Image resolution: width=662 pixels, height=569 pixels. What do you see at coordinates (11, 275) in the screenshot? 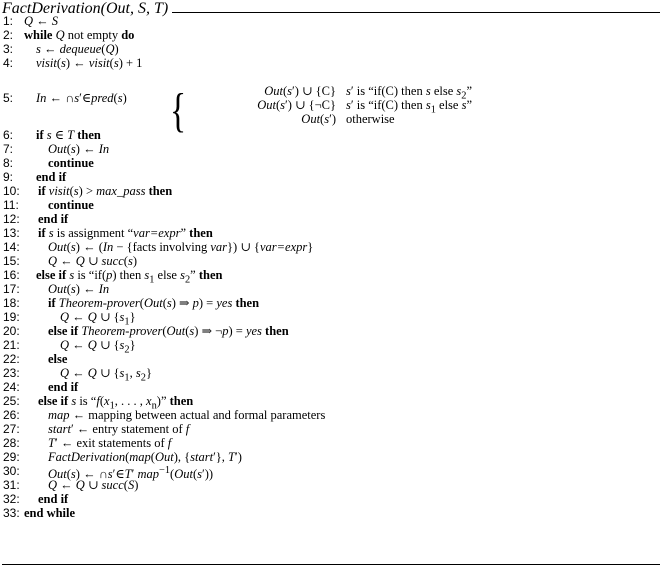
I see `line-number: 16:` at bounding box center [11, 275].